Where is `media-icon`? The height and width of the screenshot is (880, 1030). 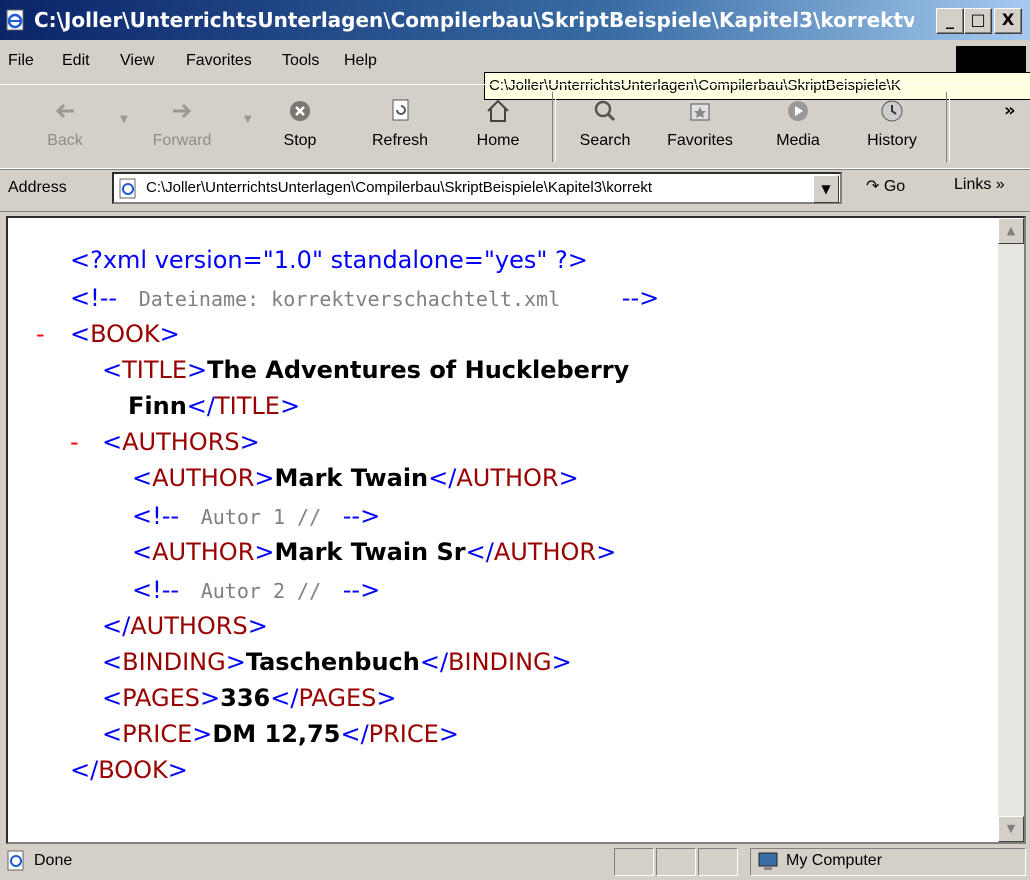 media-icon is located at coordinates (798, 111).